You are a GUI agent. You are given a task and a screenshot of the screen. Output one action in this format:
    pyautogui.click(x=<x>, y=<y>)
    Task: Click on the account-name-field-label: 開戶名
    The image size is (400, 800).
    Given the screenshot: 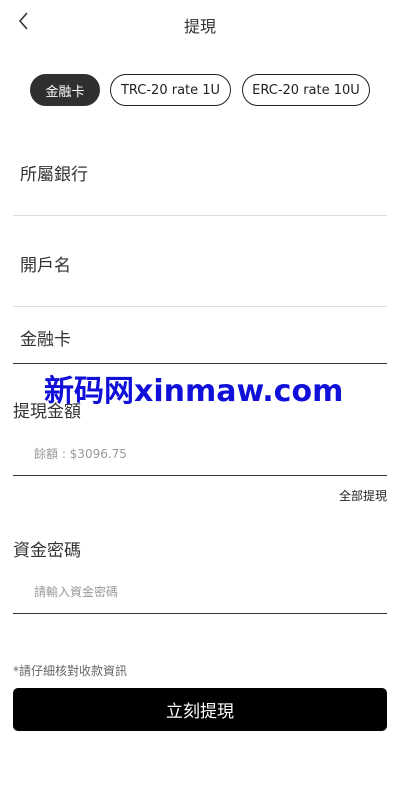 What is the action you would take?
    pyautogui.click(x=45, y=266)
    